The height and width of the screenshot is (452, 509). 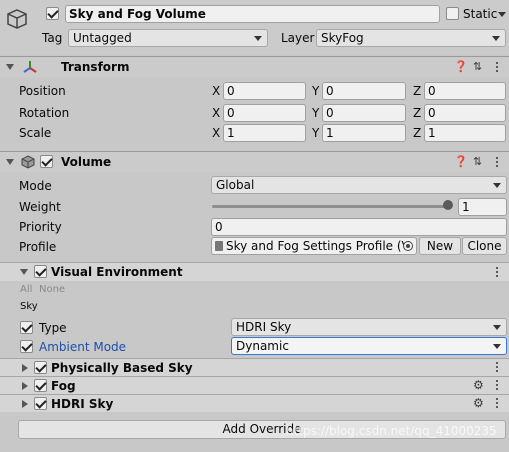 I want to click on profile-object-field: Sky and Fog Settings Profile (V, so click(x=314, y=246).